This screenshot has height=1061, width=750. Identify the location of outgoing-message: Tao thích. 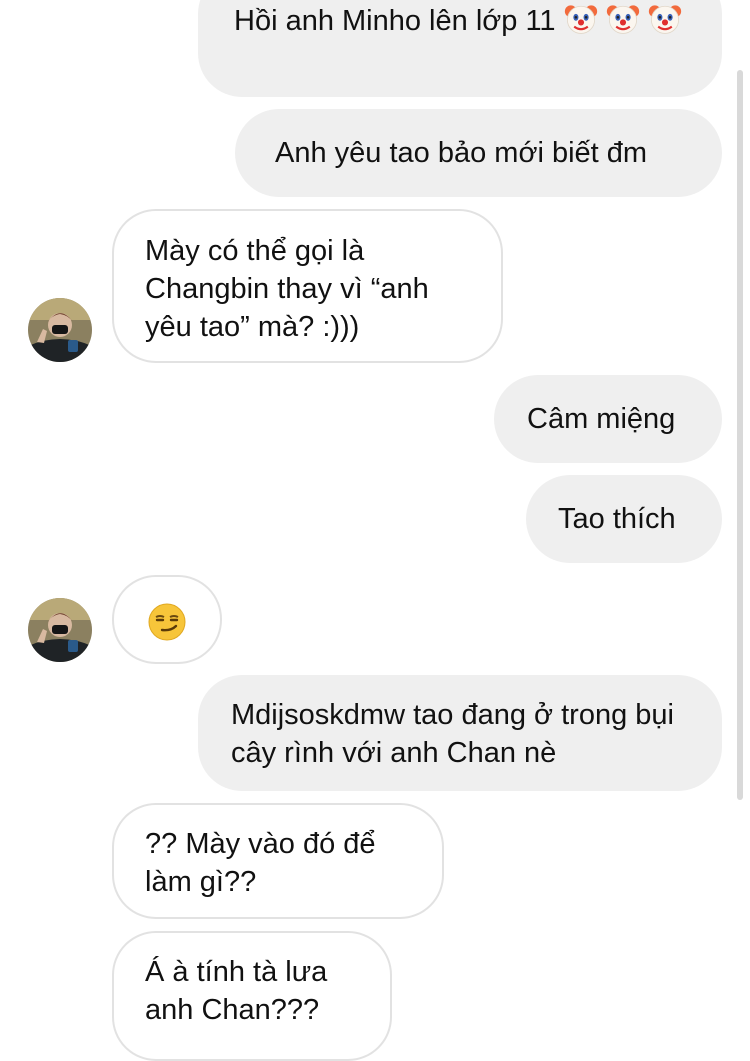
(624, 519).